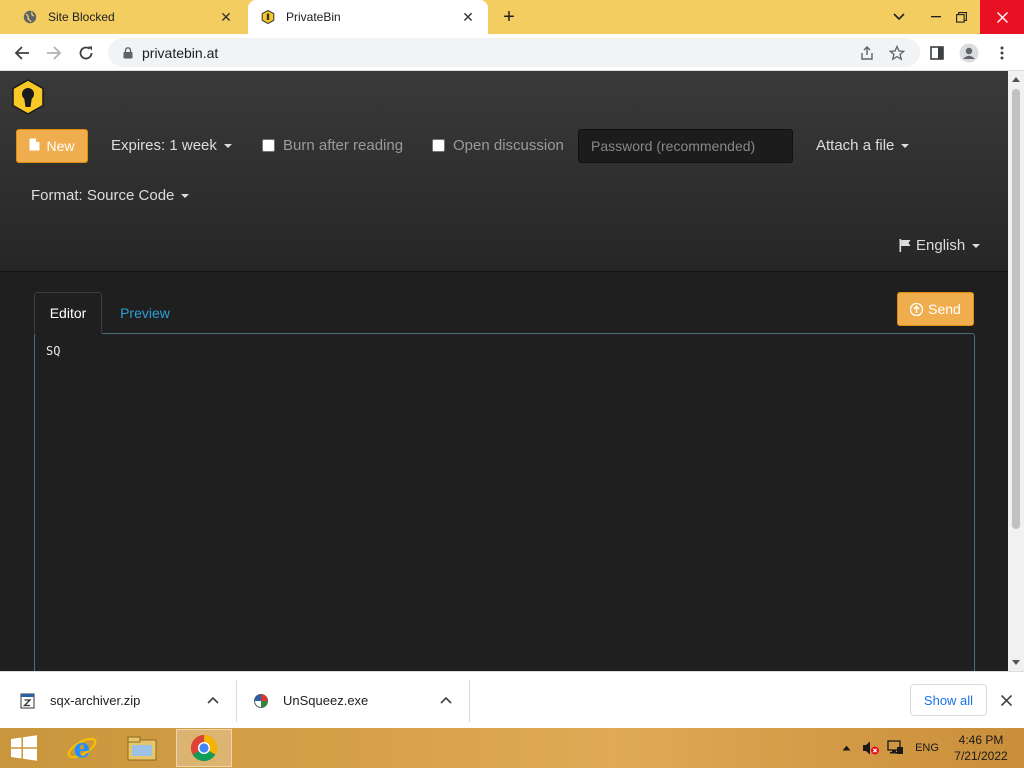  What do you see at coordinates (30, 17) in the screenshot?
I see `globe-icon` at bounding box center [30, 17].